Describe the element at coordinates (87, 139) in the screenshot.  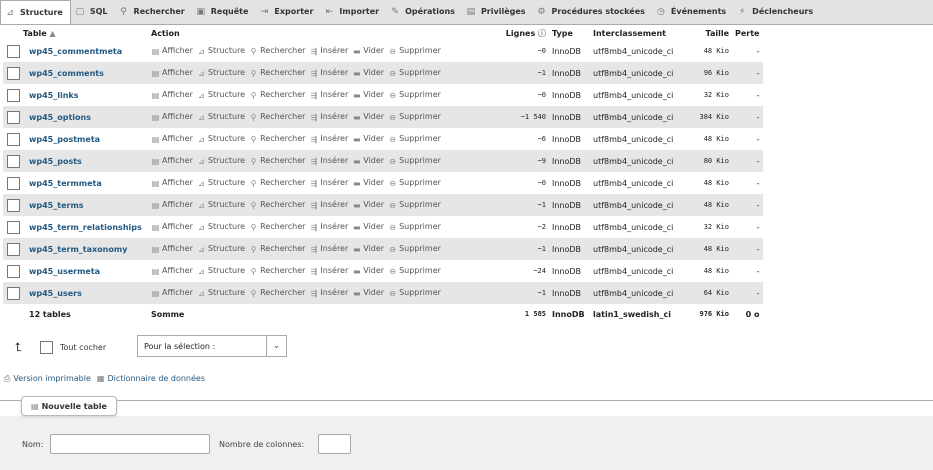
I see `table-name-link: wp45_postmeta` at that location.